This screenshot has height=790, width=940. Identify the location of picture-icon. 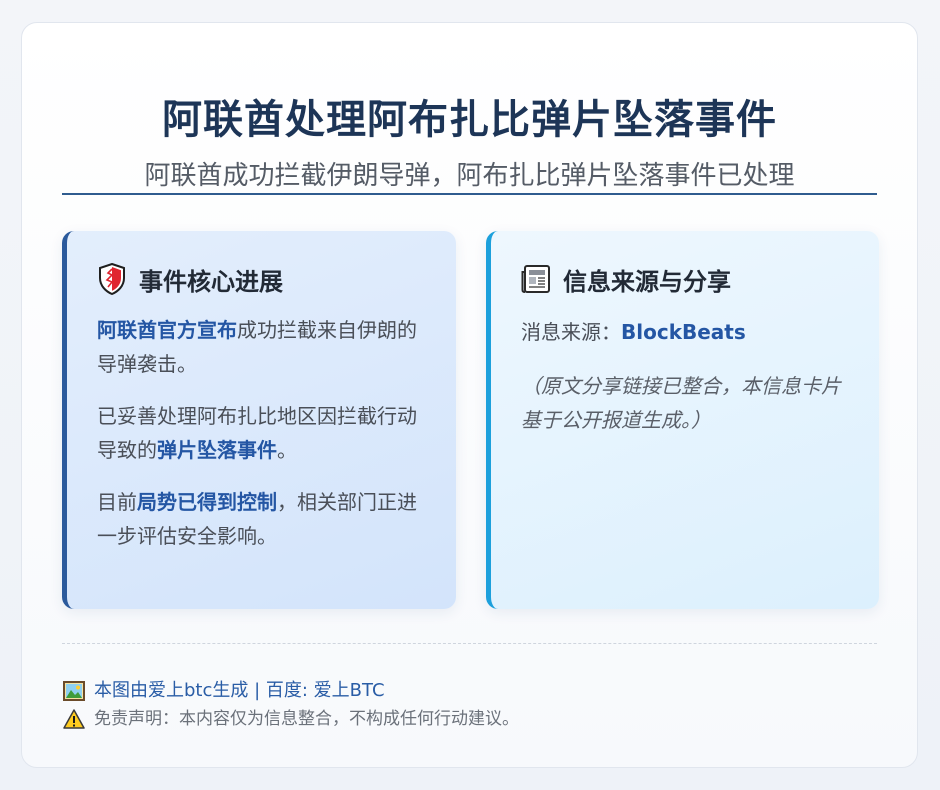
(74, 691).